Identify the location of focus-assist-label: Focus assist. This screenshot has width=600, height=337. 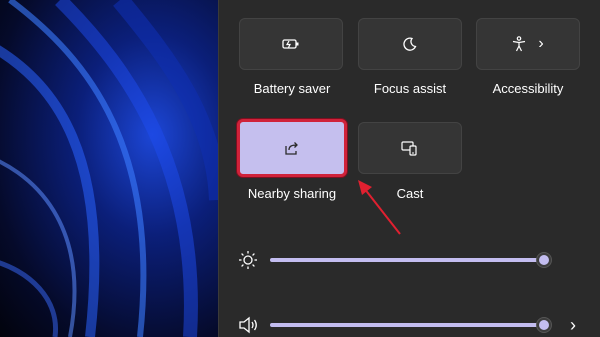
(410, 88).